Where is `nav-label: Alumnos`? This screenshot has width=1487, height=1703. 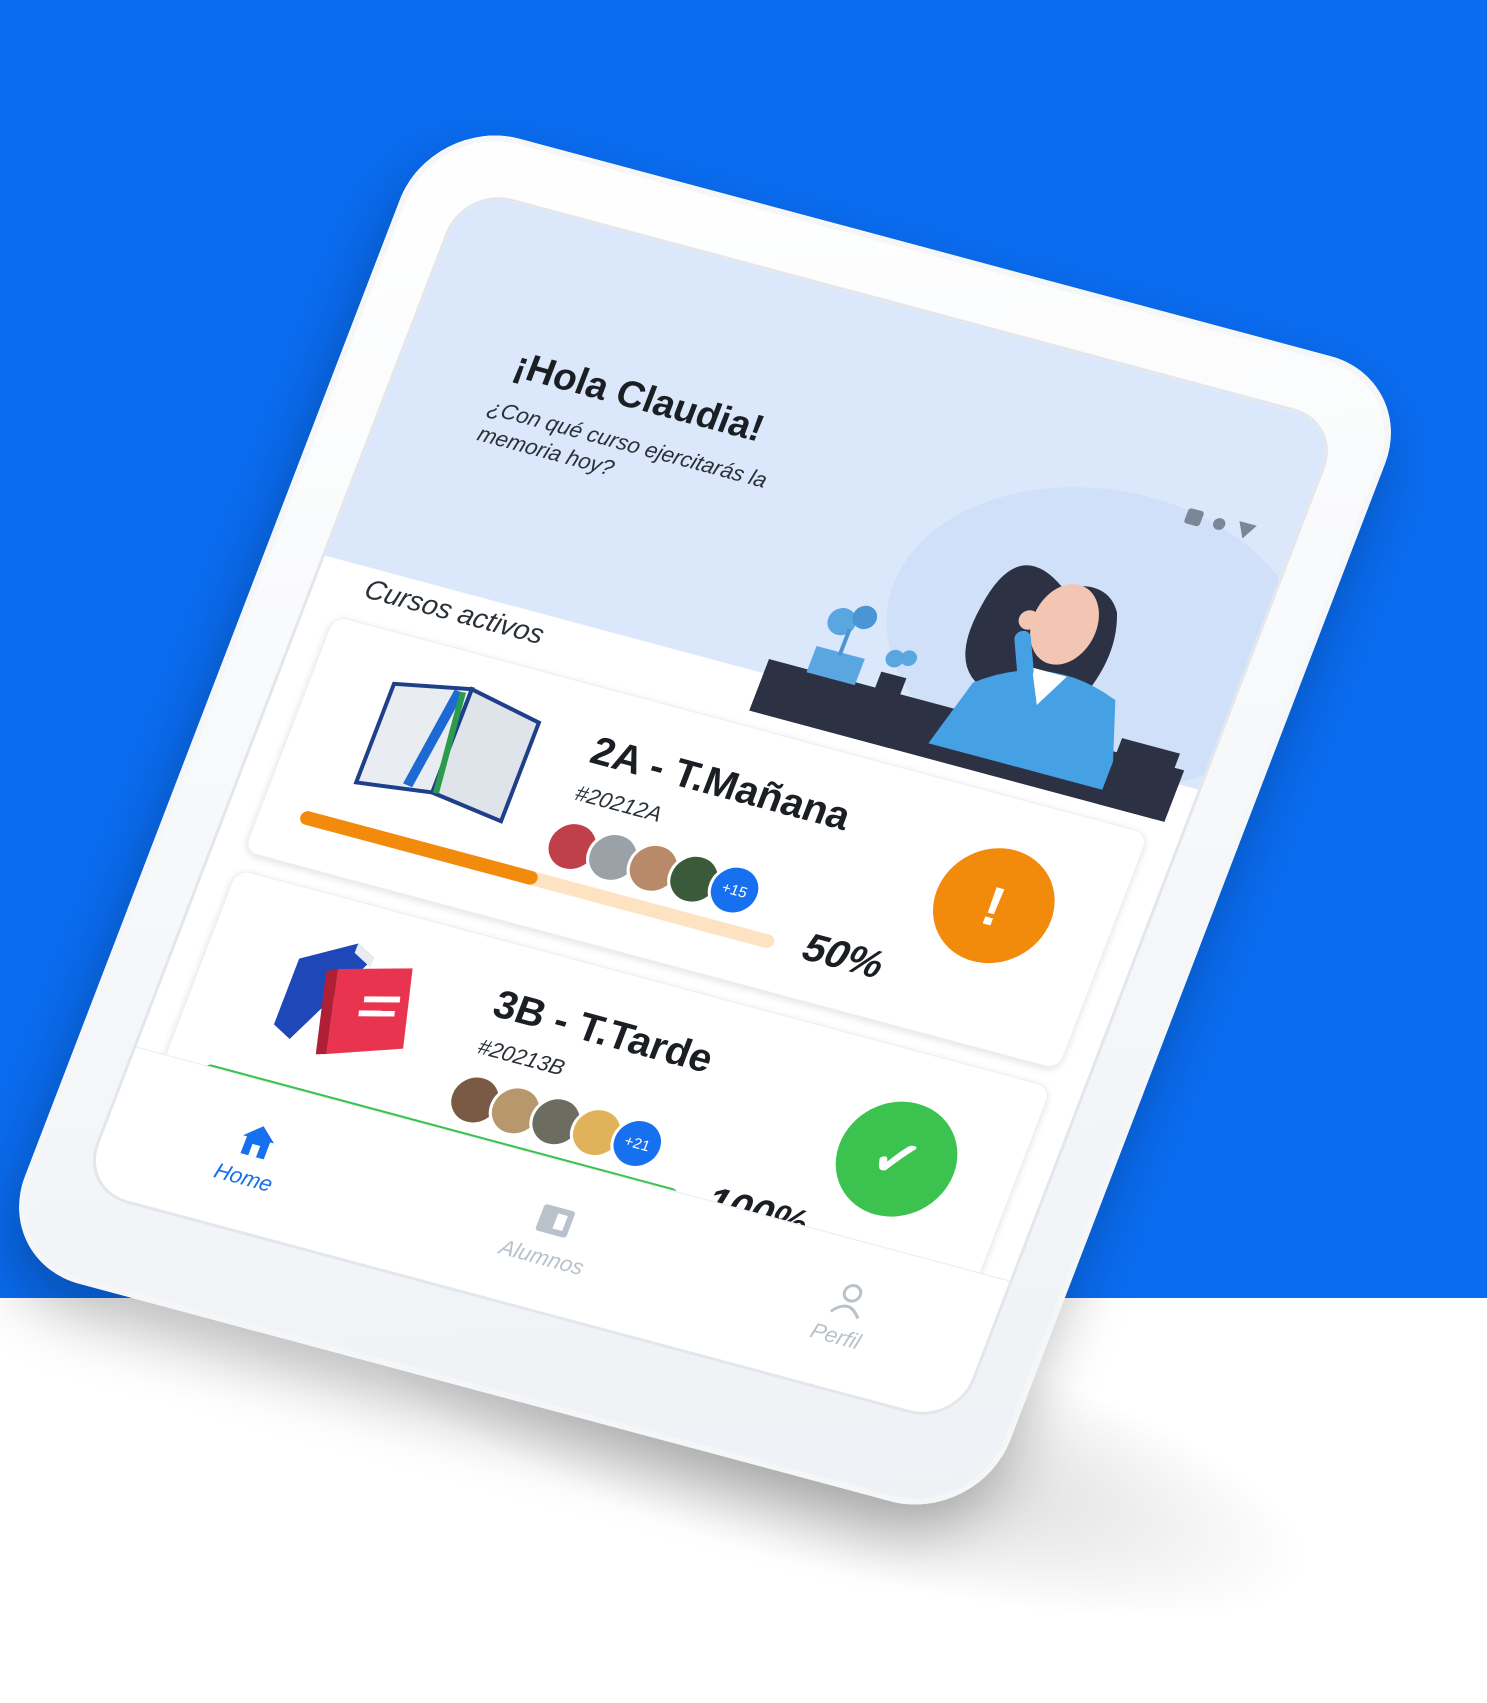 nav-label: Alumnos is located at coordinates (541, 1257).